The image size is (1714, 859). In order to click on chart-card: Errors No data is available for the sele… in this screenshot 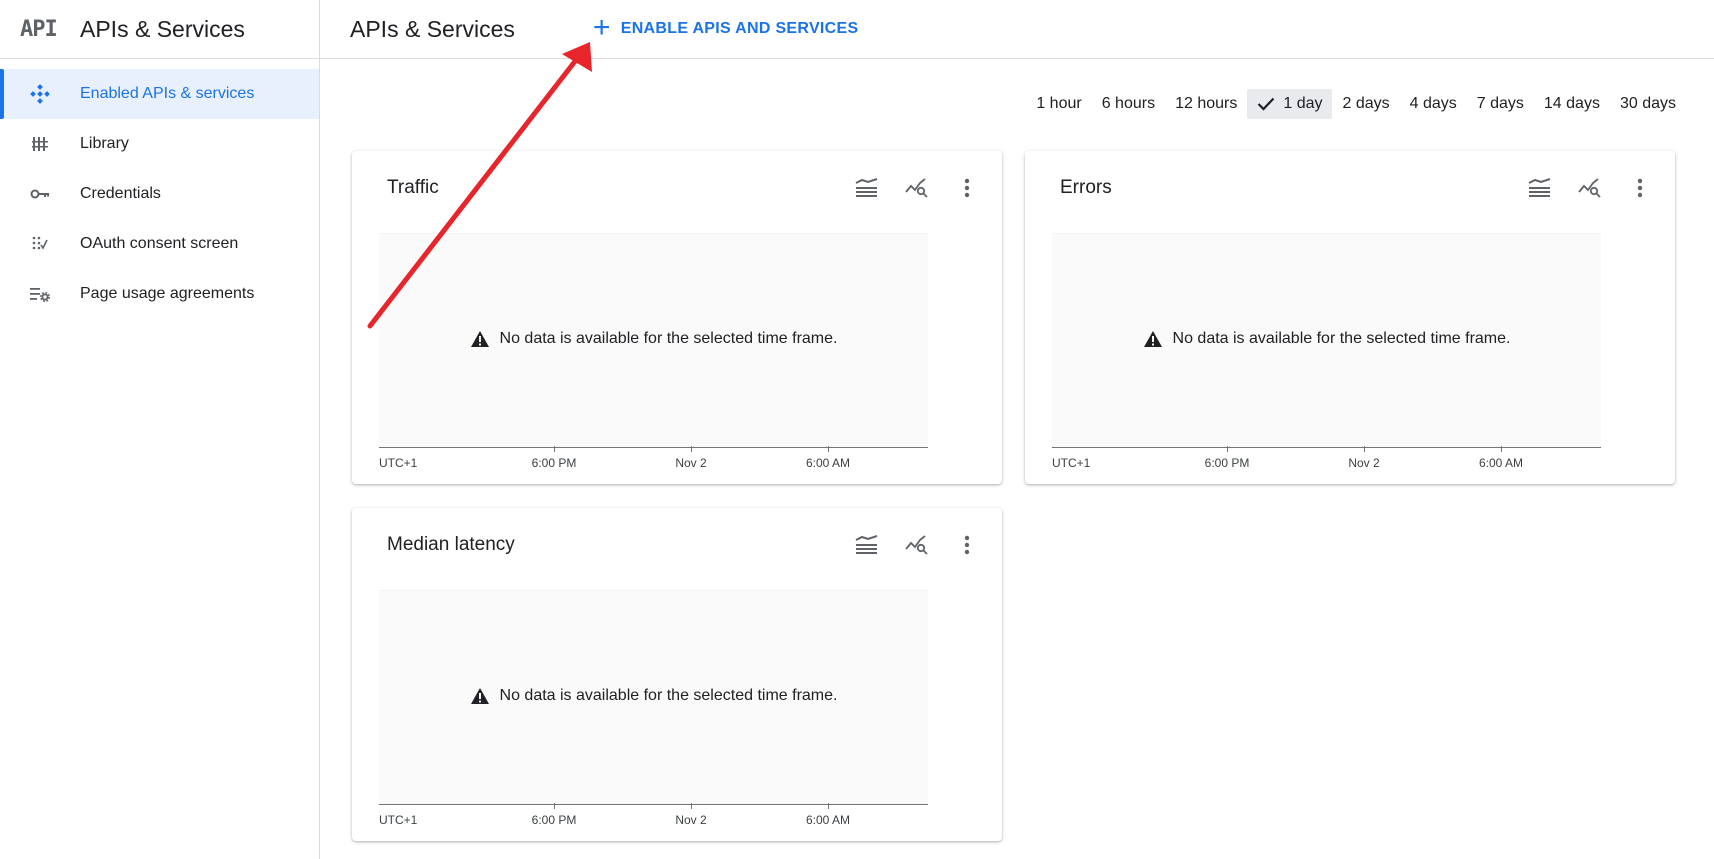, I will do `click(1350, 317)`.